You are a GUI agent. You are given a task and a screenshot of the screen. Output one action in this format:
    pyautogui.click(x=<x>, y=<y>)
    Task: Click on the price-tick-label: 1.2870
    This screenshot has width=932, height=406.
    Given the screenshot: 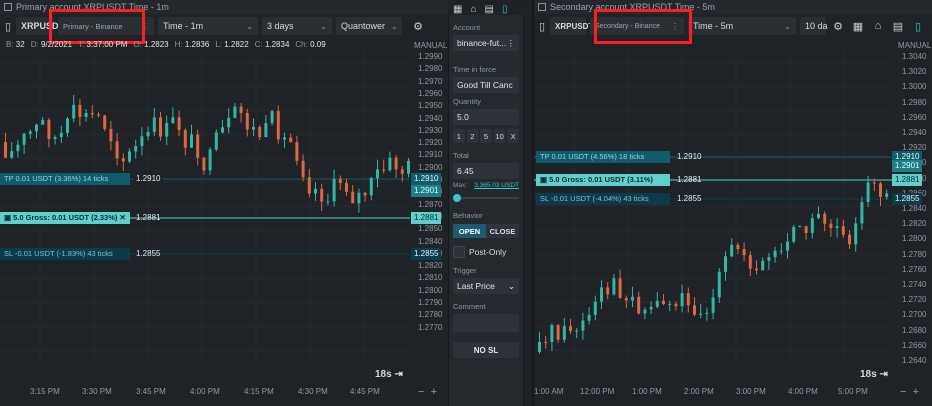 What is the action you would take?
    pyautogui.click(x=430, y=204)
    